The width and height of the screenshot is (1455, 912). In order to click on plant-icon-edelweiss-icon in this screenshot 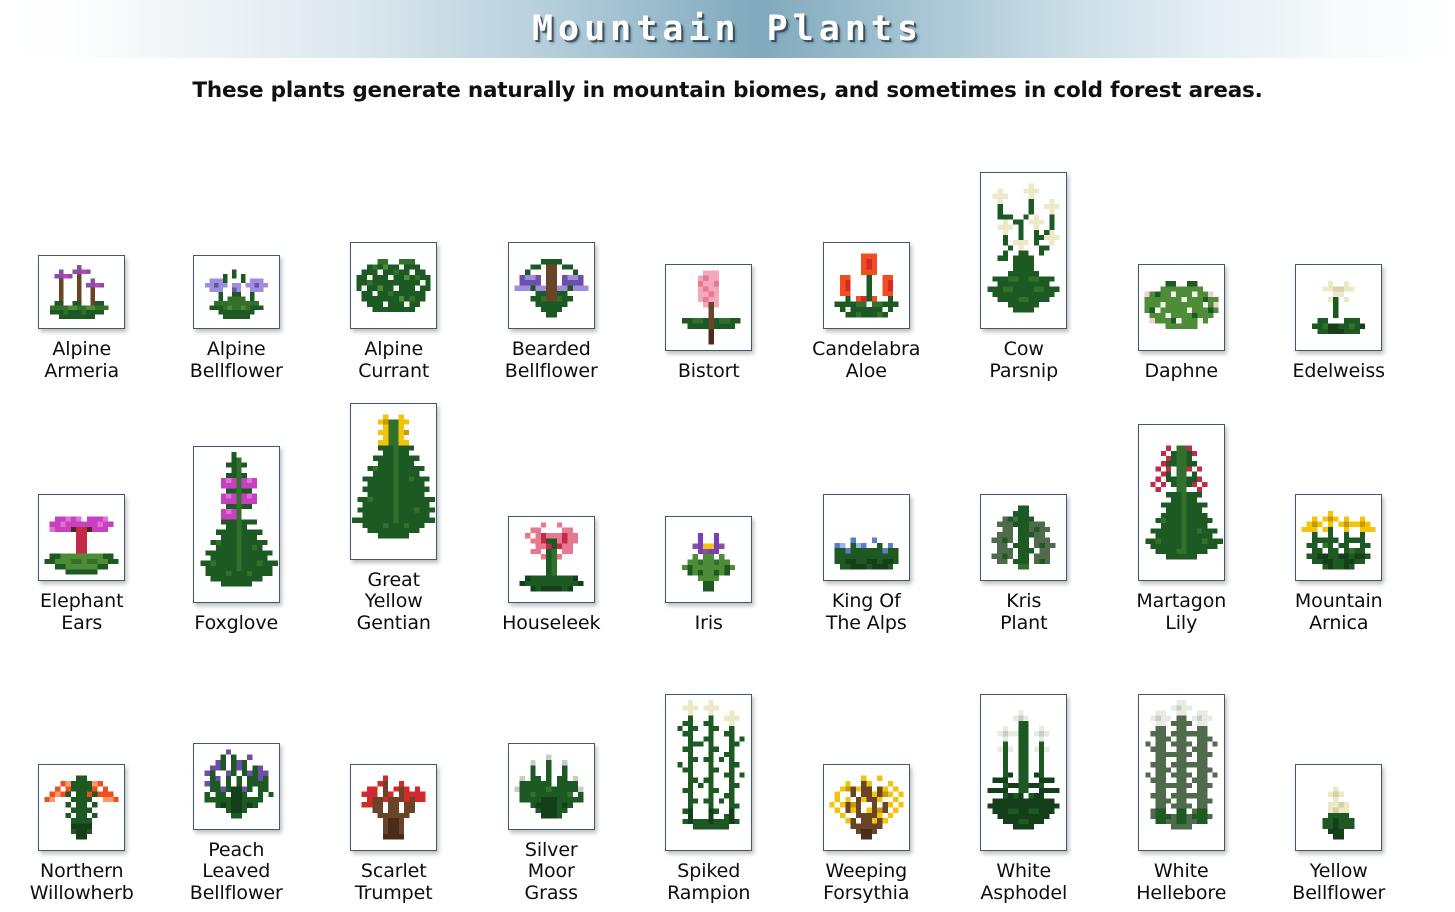, I will do `click(1339, 307)`.